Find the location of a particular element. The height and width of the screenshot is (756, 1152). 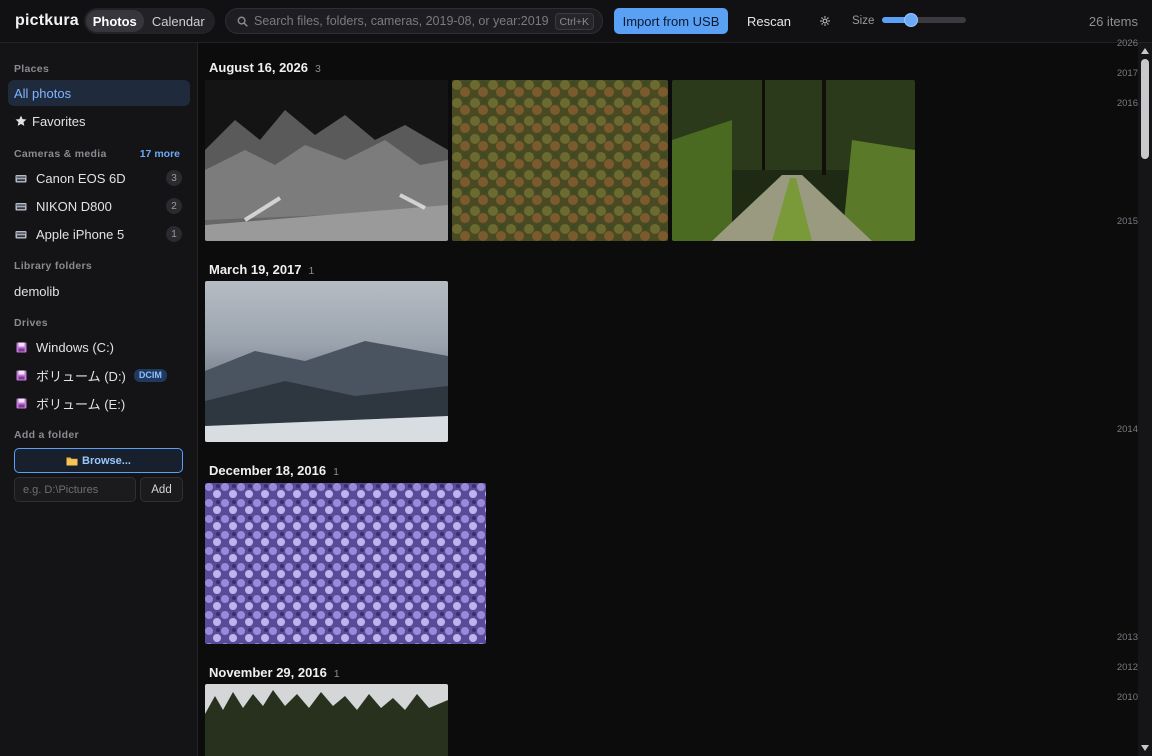

sidebar-item-drive-e: ボリューム (E:) is located at coordinates (99, 403).